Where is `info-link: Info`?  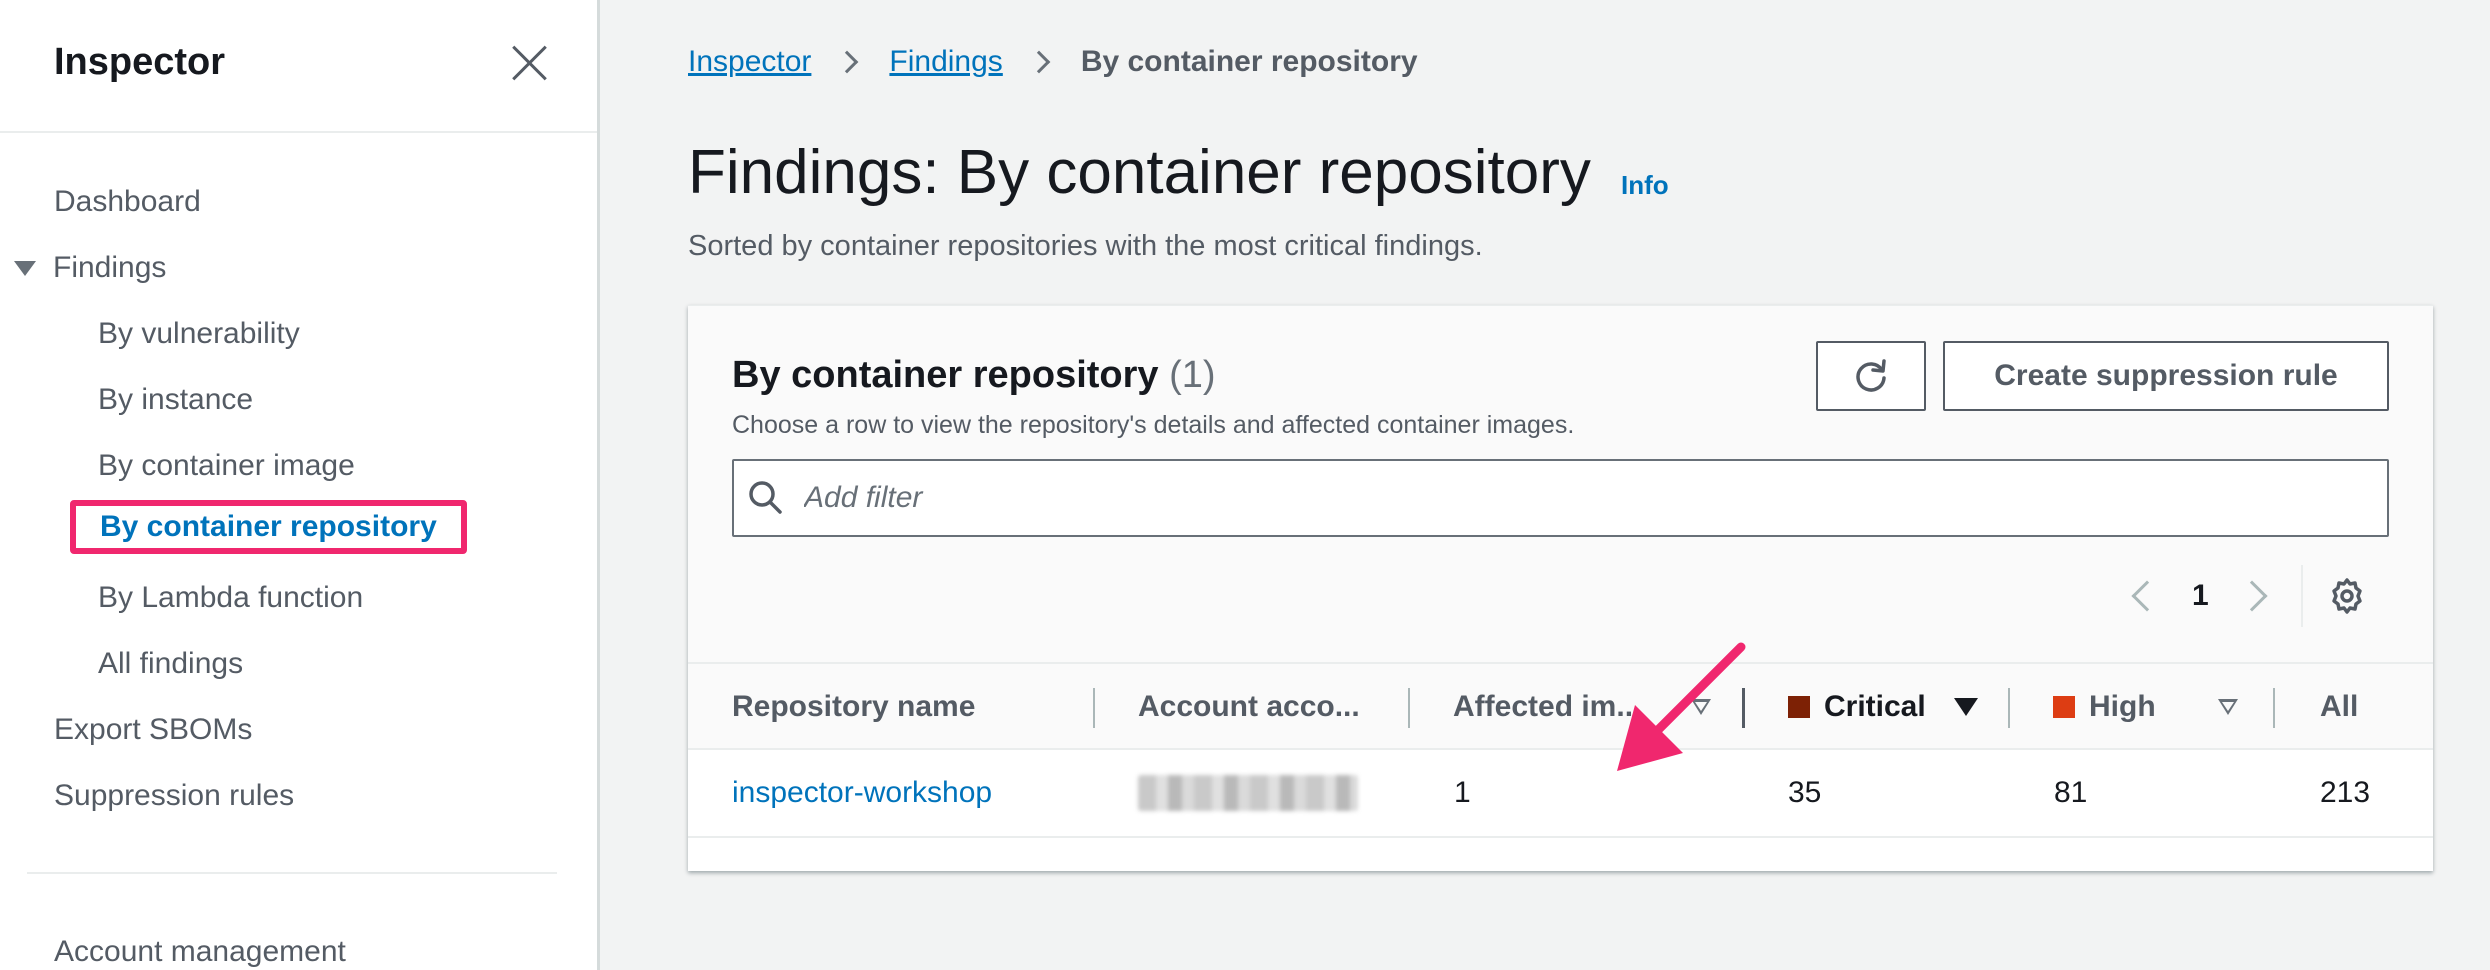
info-link: Info is located at coordinates (1645, 185).